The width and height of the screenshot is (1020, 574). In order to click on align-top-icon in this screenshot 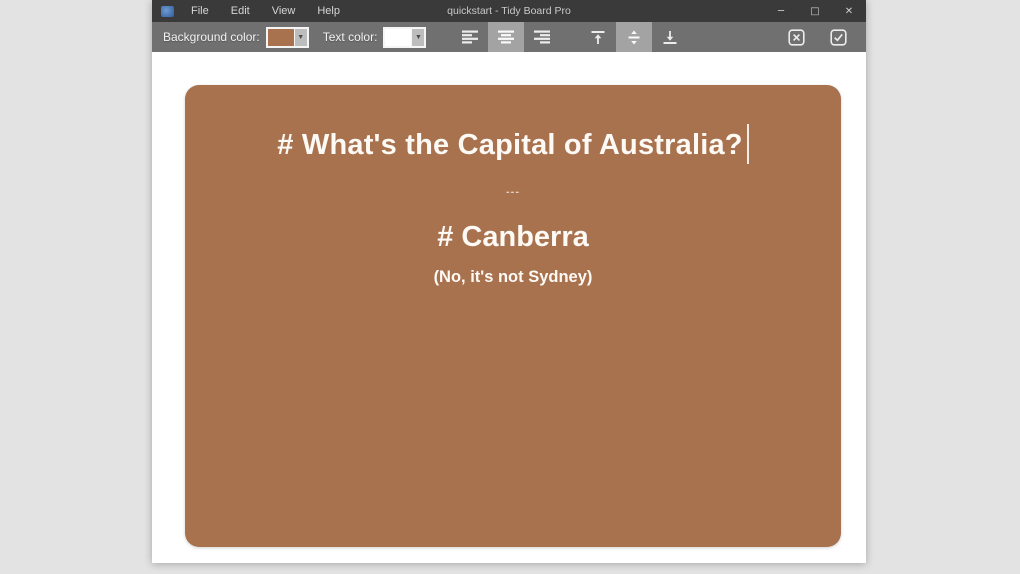, I will do `click(598, 37)`.